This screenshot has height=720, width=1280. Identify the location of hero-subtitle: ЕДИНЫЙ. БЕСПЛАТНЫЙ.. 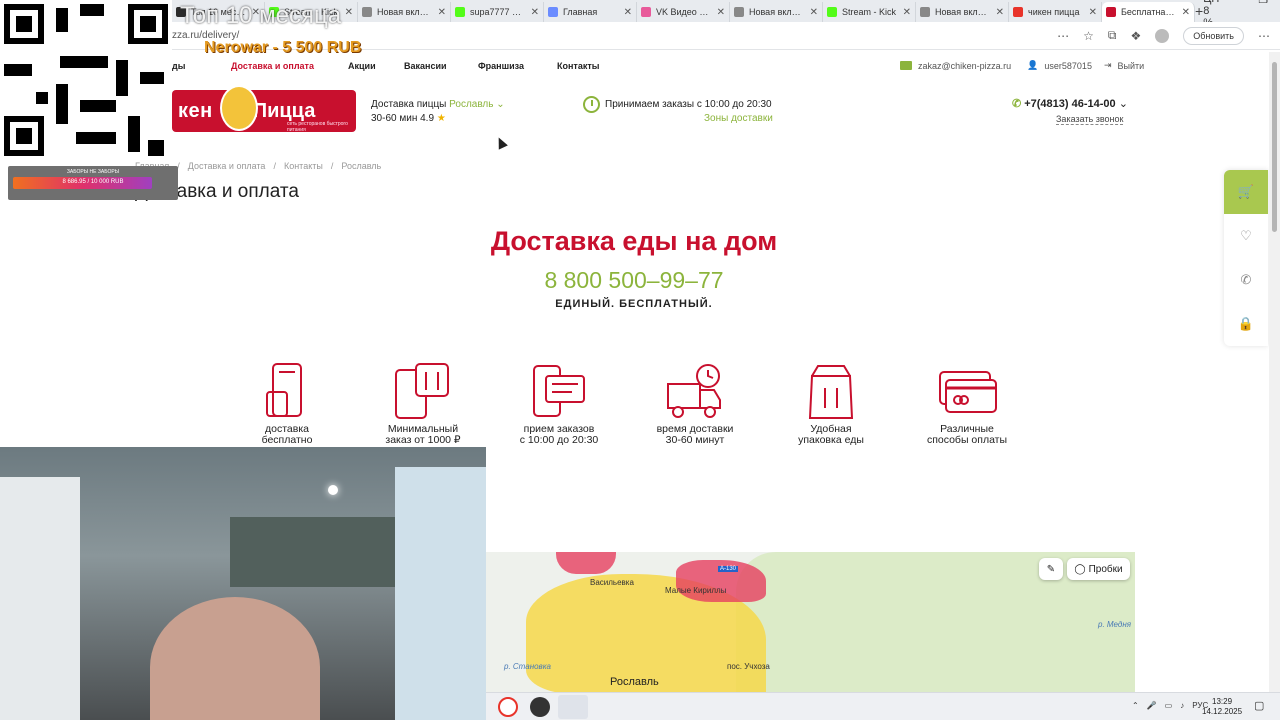
(634, 304).